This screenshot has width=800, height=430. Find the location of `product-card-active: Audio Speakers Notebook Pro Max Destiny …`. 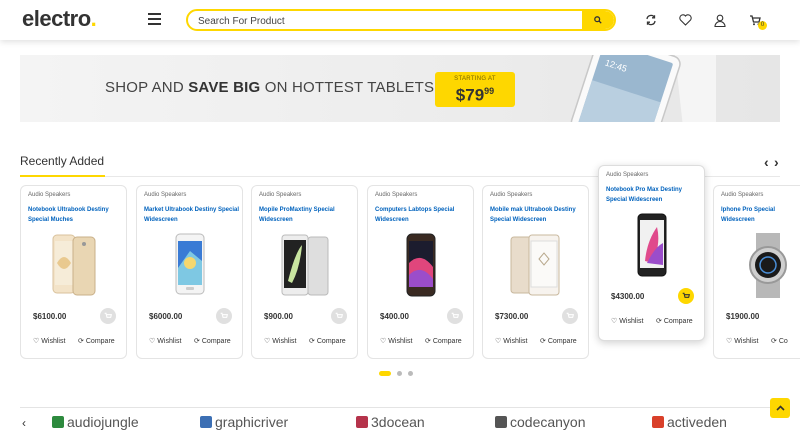

product-card-active: Audio Speakers Notebook Pro Max Destiny … is located at coordinates (651, 253).